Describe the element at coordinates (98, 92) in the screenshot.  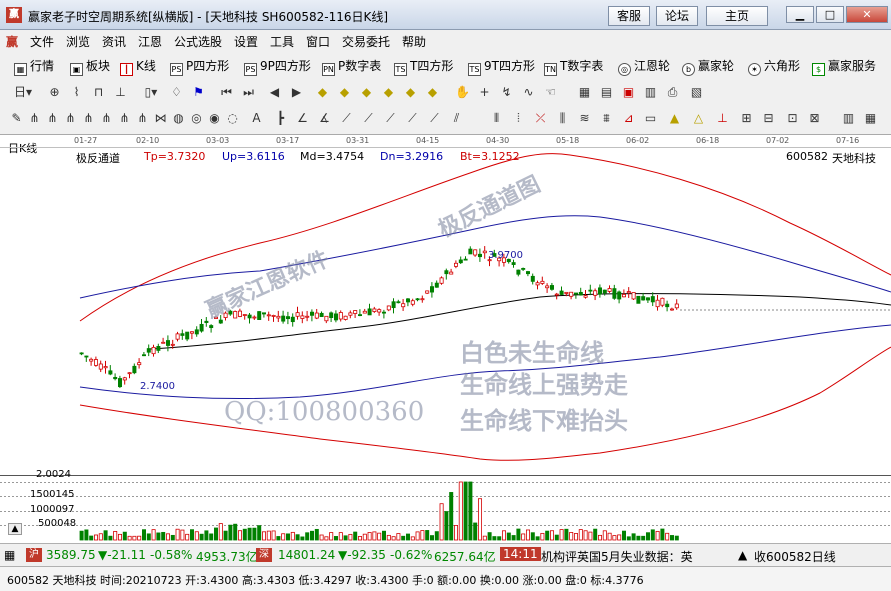
I see `kline-icon: ⊓` at that location.